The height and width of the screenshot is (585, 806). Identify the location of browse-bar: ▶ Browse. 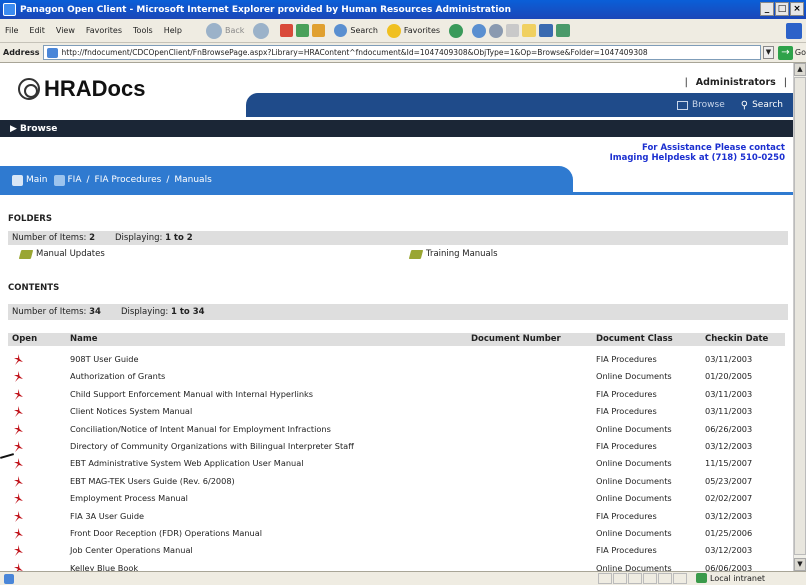
(396, 128).